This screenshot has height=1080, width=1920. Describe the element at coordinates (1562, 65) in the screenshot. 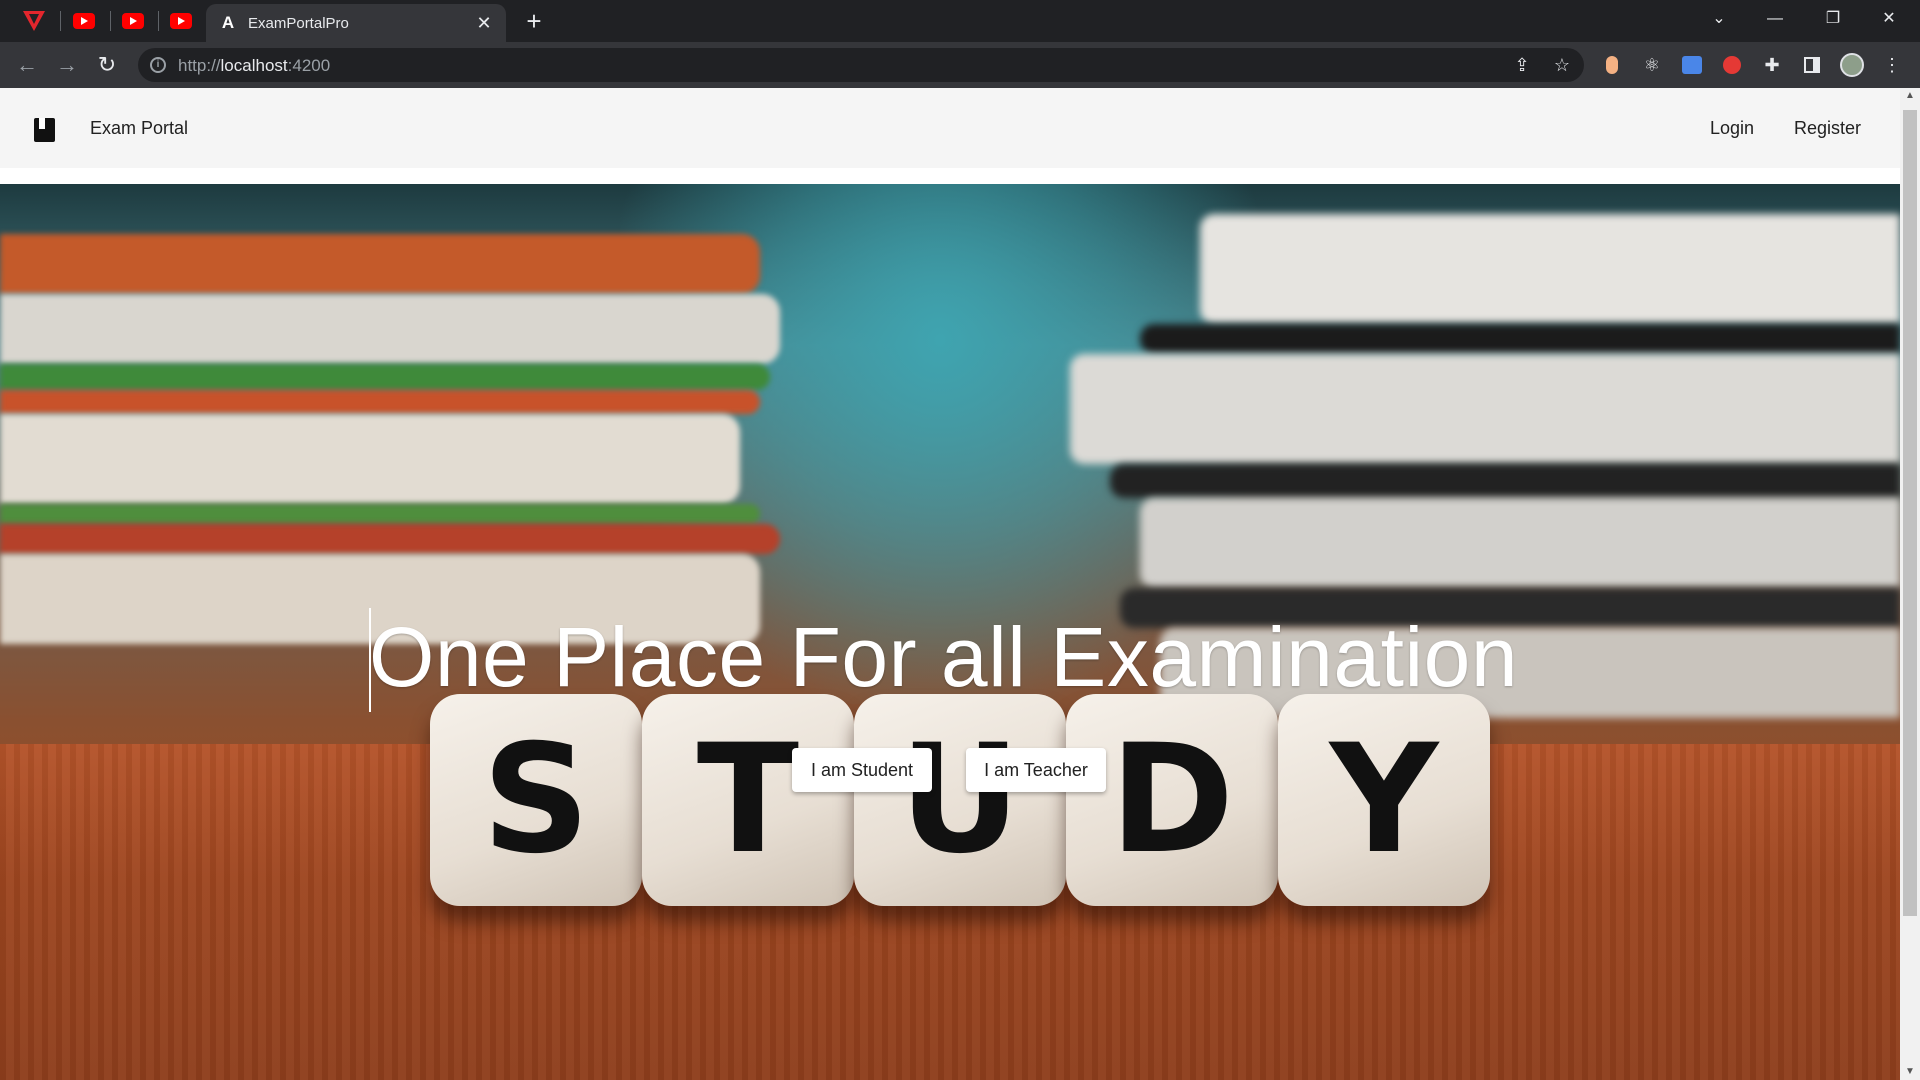

I see `bookmark-star-icon: ☆` at that location.